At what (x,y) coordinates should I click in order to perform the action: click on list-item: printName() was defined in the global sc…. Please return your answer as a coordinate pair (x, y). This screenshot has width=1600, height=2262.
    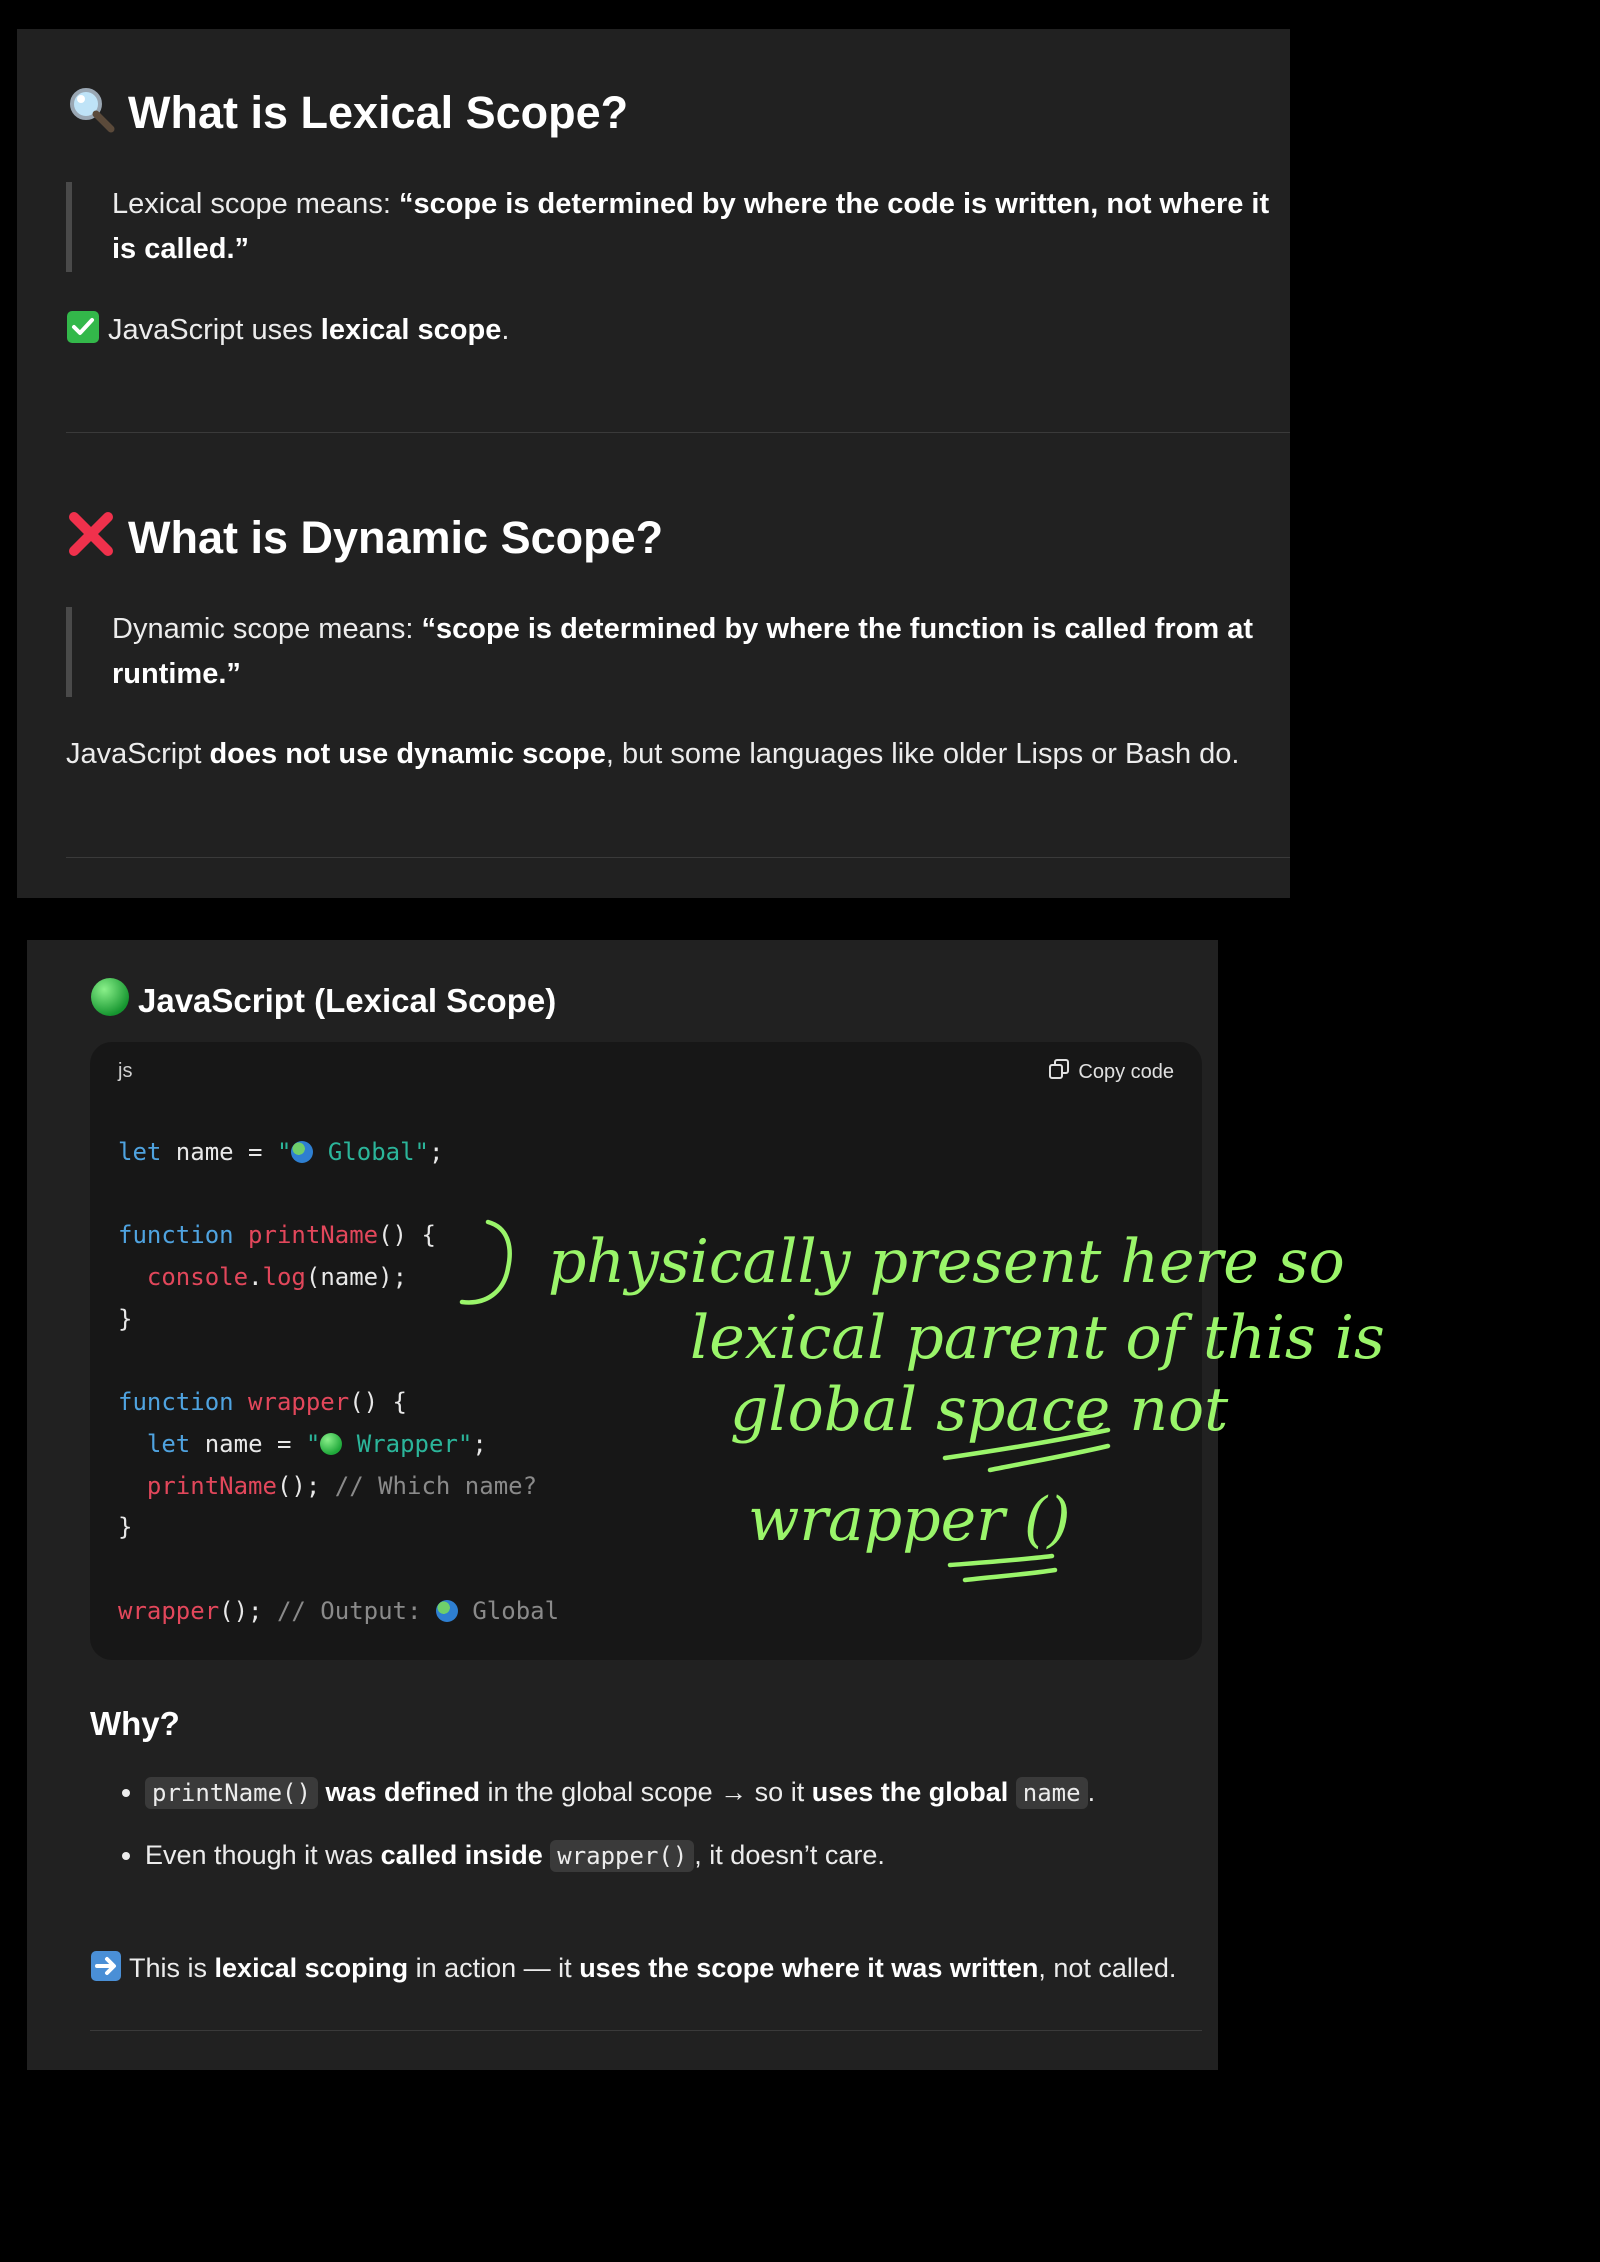
    Looking at the image, I should click on (620, 1792).